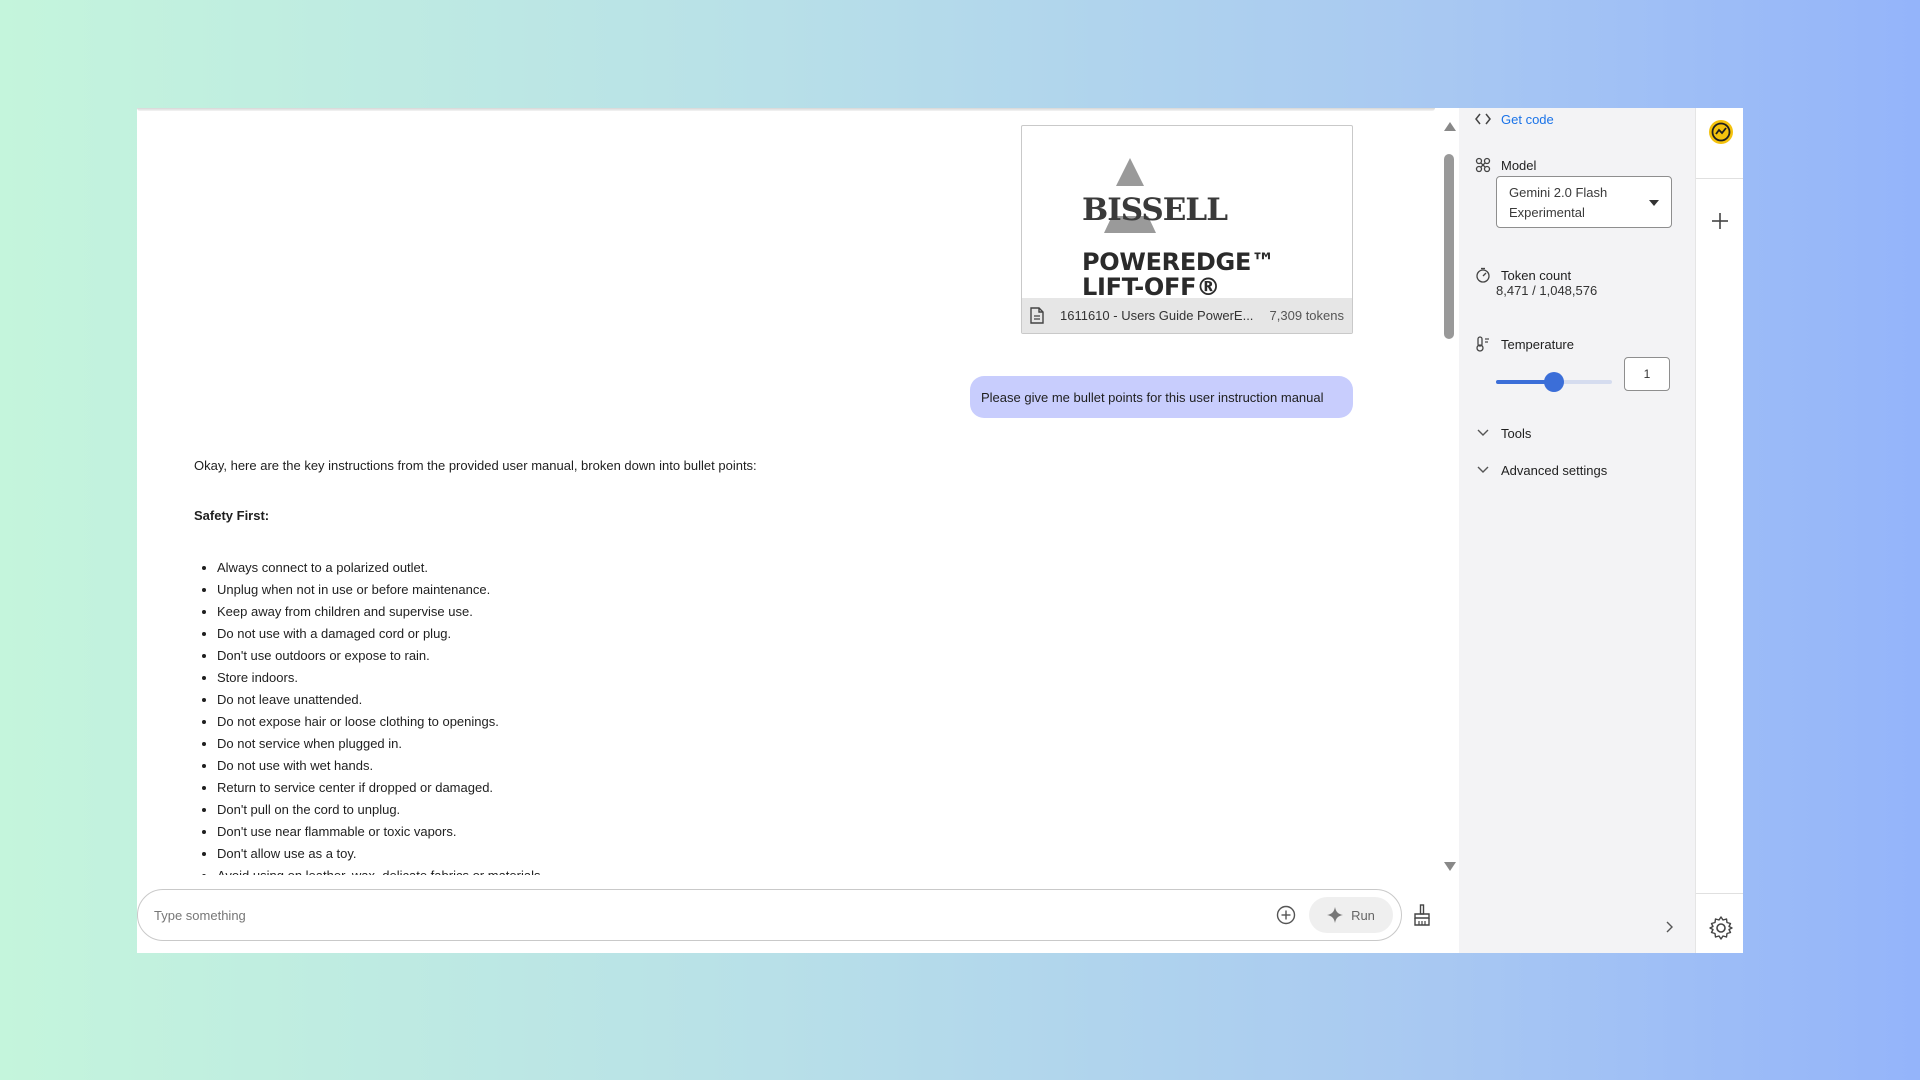 The width and height of the screenshot is (1920, 1080). I want to click on token-count-header: Token count, so click(1523, 275).